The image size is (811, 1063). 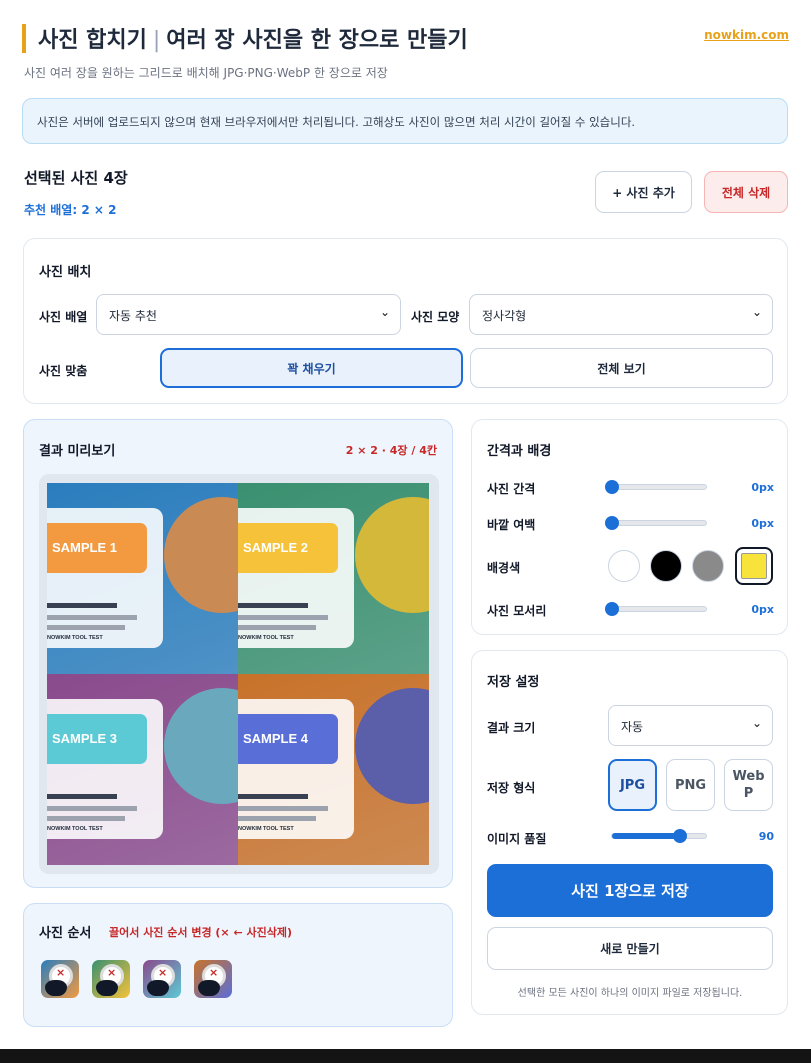 I want to click on format-jpg-option: JPG, so click(x=632, y=785).